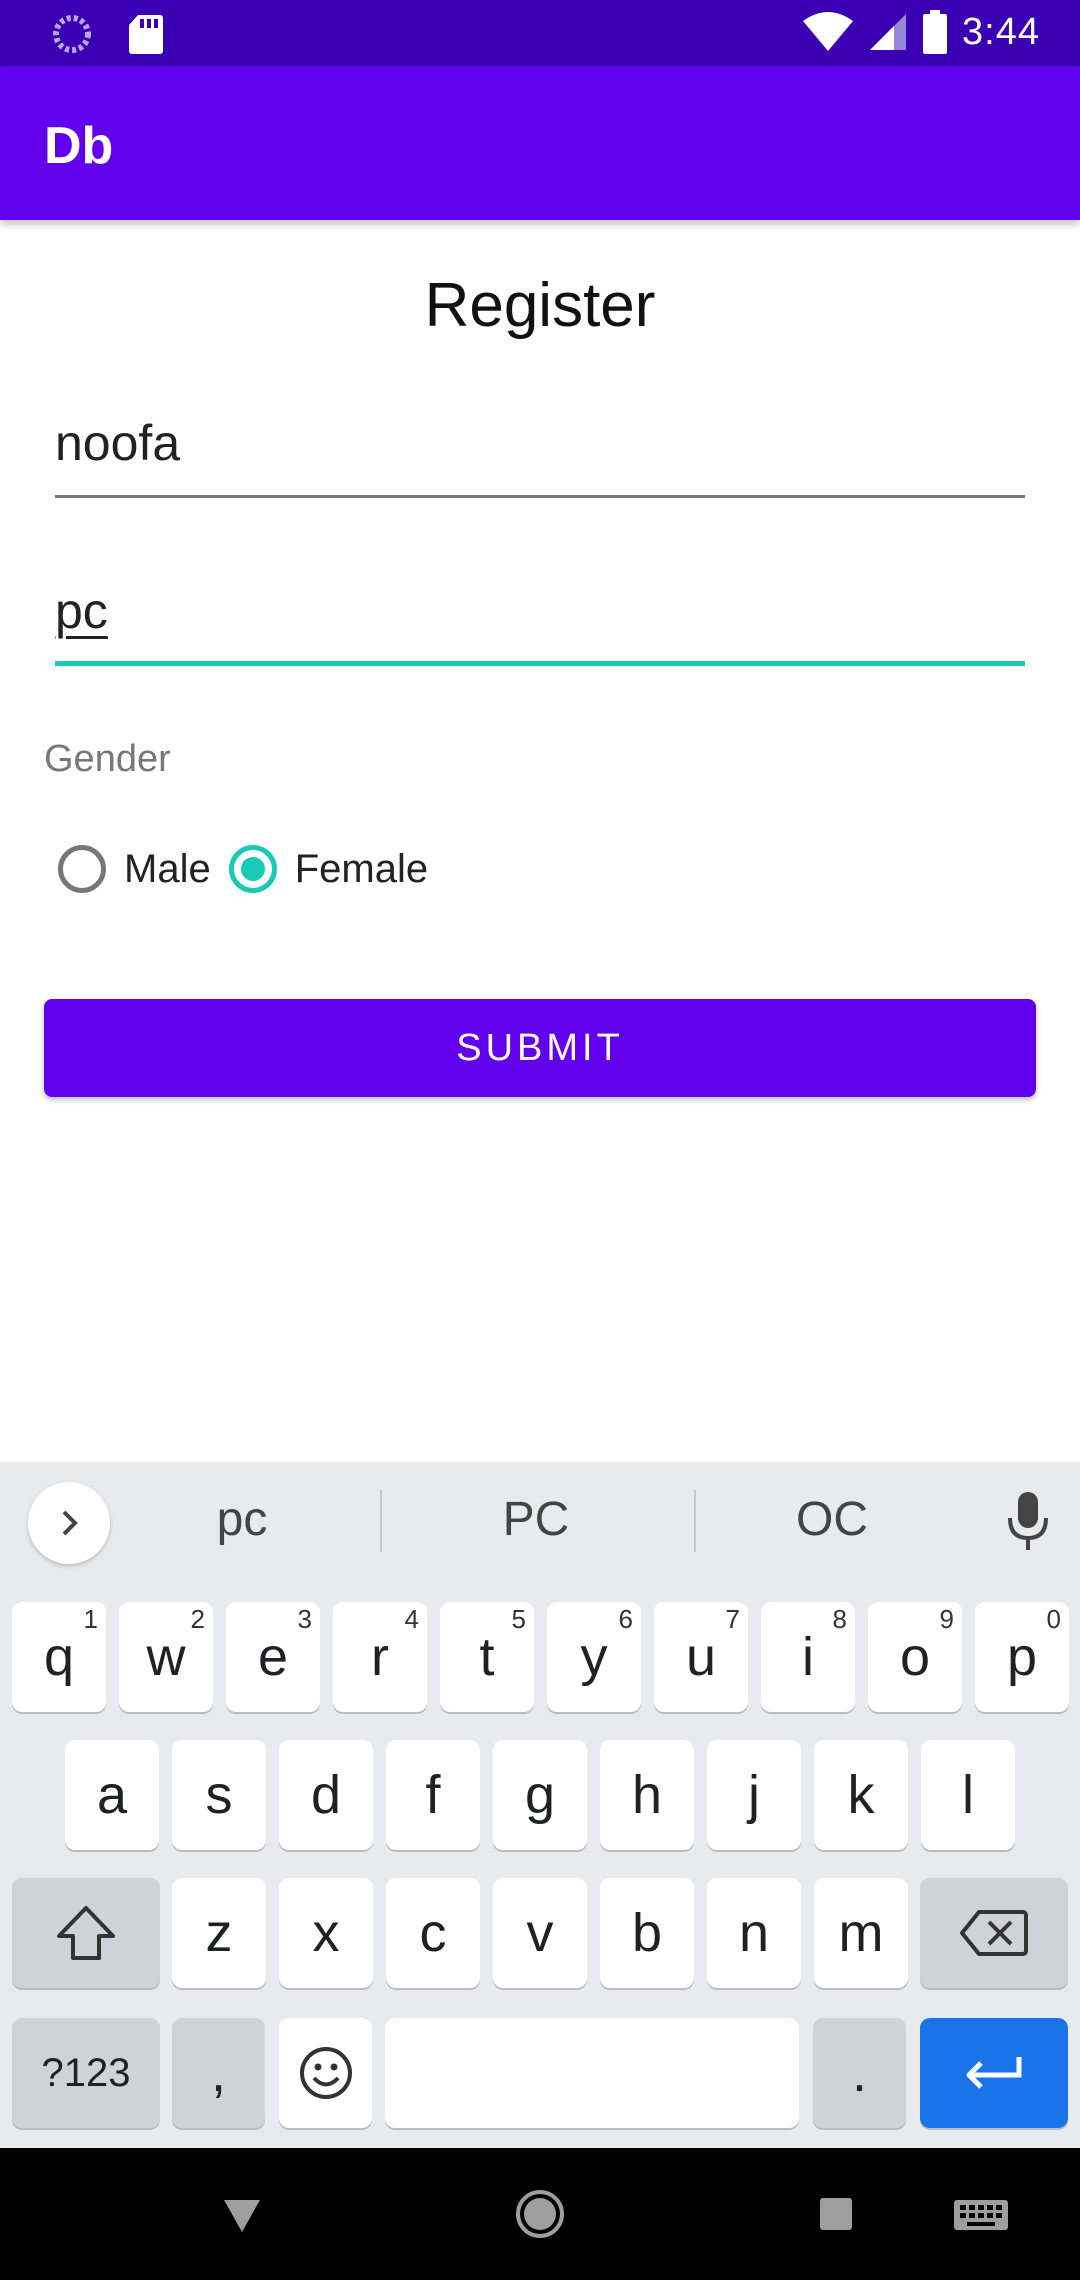 This screenshot has width=1080, height=2280. I want to click on name-field: noofa, so click(540, 456).